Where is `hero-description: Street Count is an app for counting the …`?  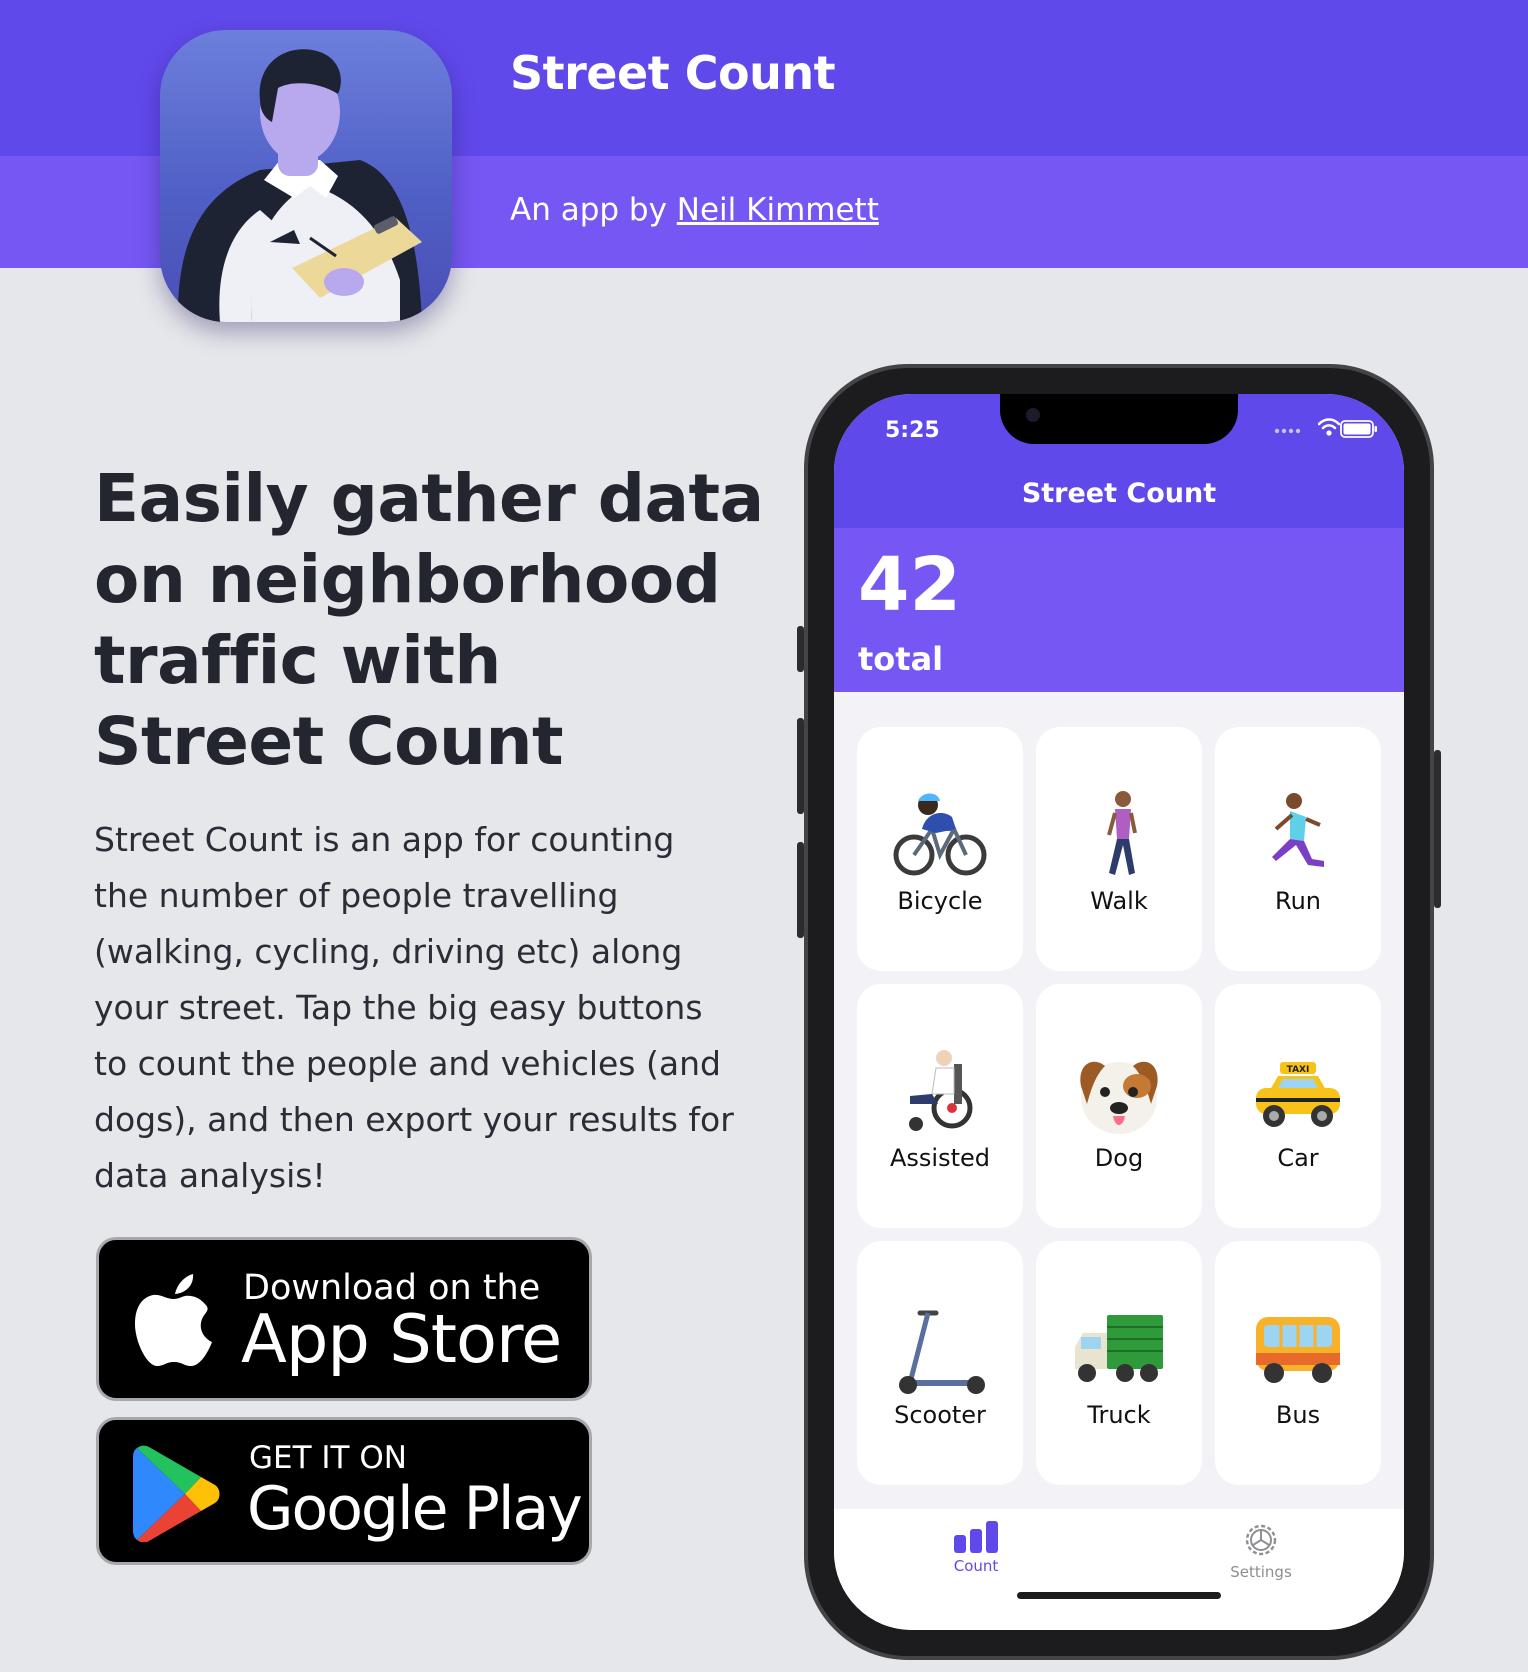
hero-description: Street Count is an app for counting the … is located at coordinates (414, 1007).